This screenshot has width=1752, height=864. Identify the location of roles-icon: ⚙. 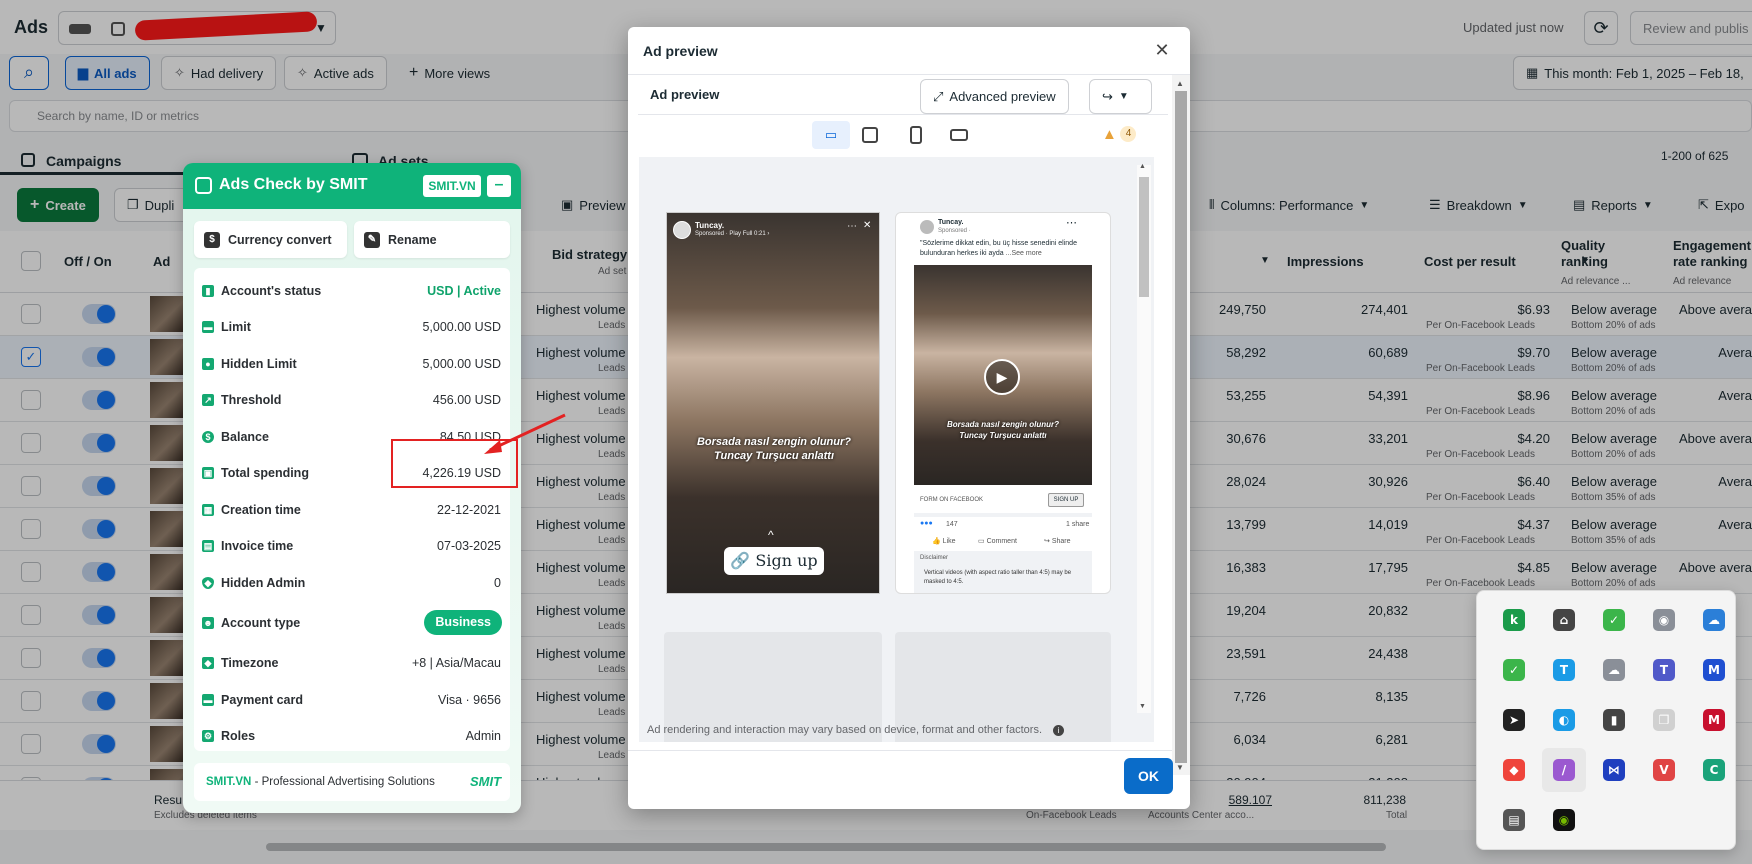
(208, 736).